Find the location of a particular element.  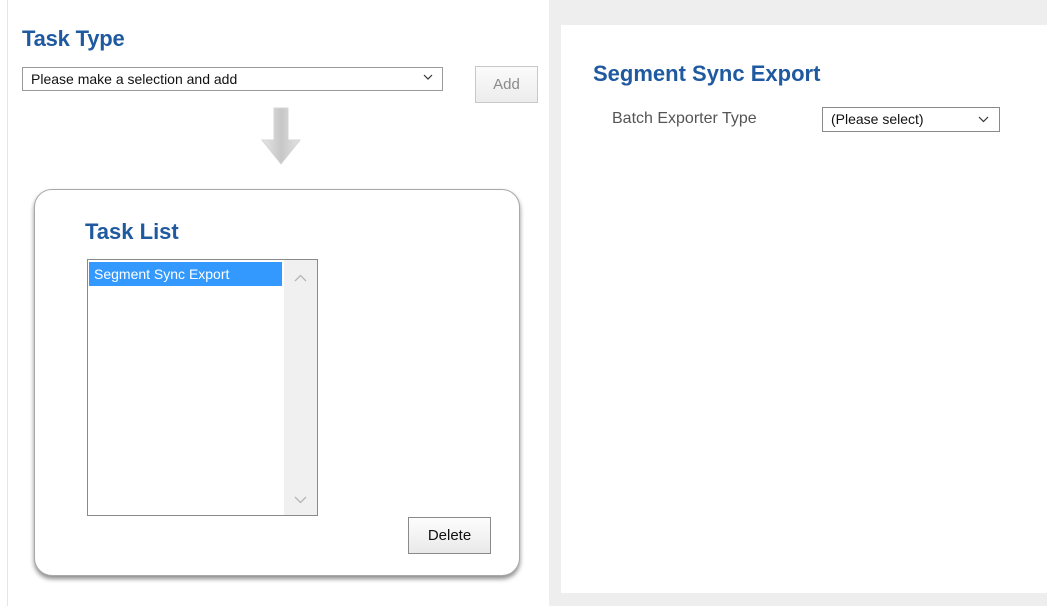

batch-exporter-select: (Please select) is located at coordinates (911, 119).